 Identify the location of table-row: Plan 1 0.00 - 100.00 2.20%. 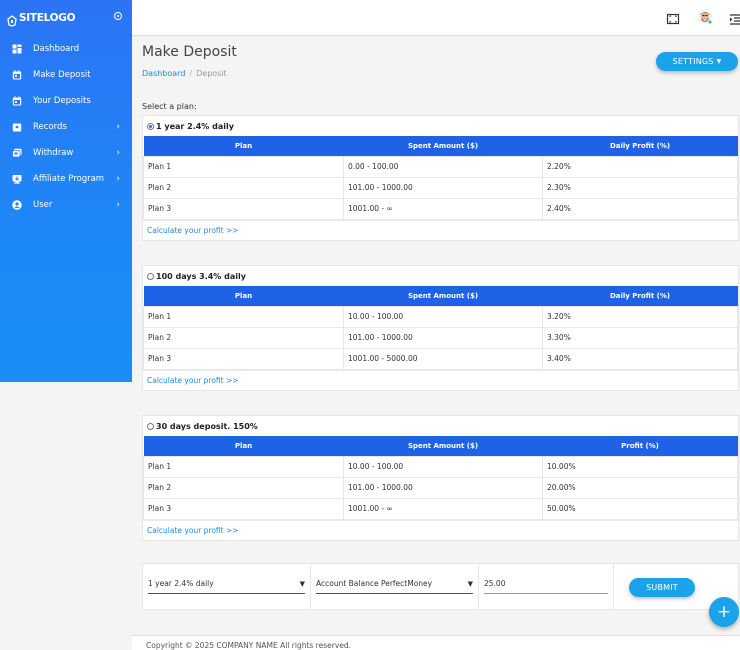
(440, 166).